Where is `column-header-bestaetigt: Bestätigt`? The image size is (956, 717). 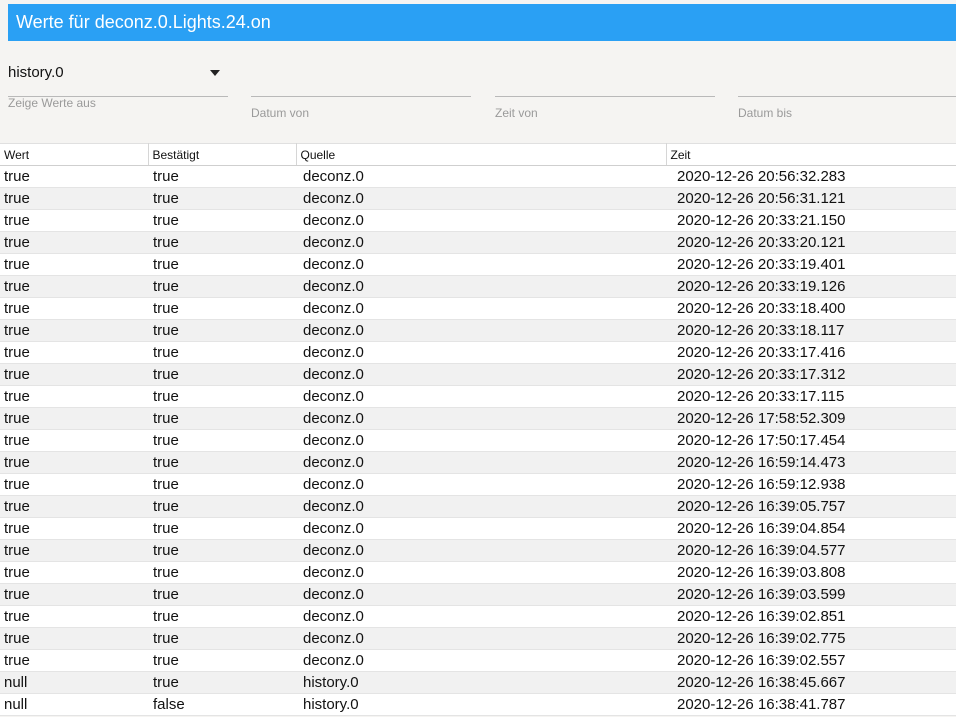 column-header-bestaetigt: Bestätigt is located at coordinates (222, 154).